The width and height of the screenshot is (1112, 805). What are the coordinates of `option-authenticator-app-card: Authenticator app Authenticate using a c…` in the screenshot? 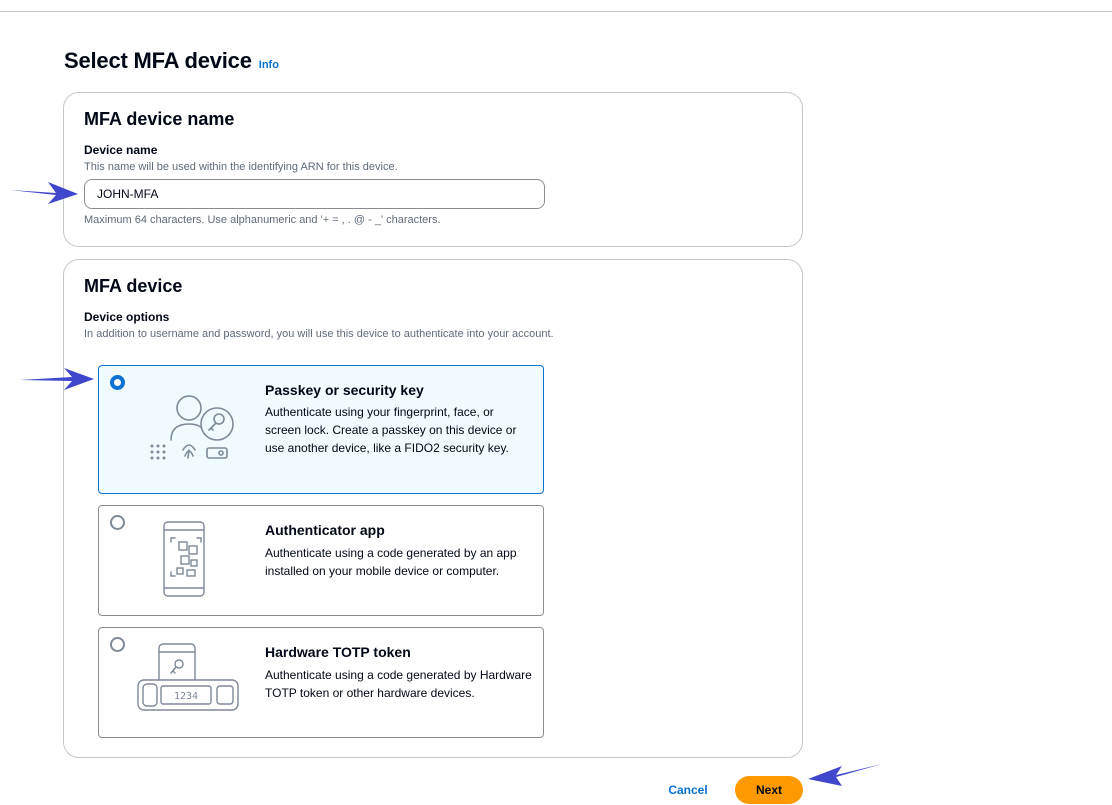 It's located at (321, 560).